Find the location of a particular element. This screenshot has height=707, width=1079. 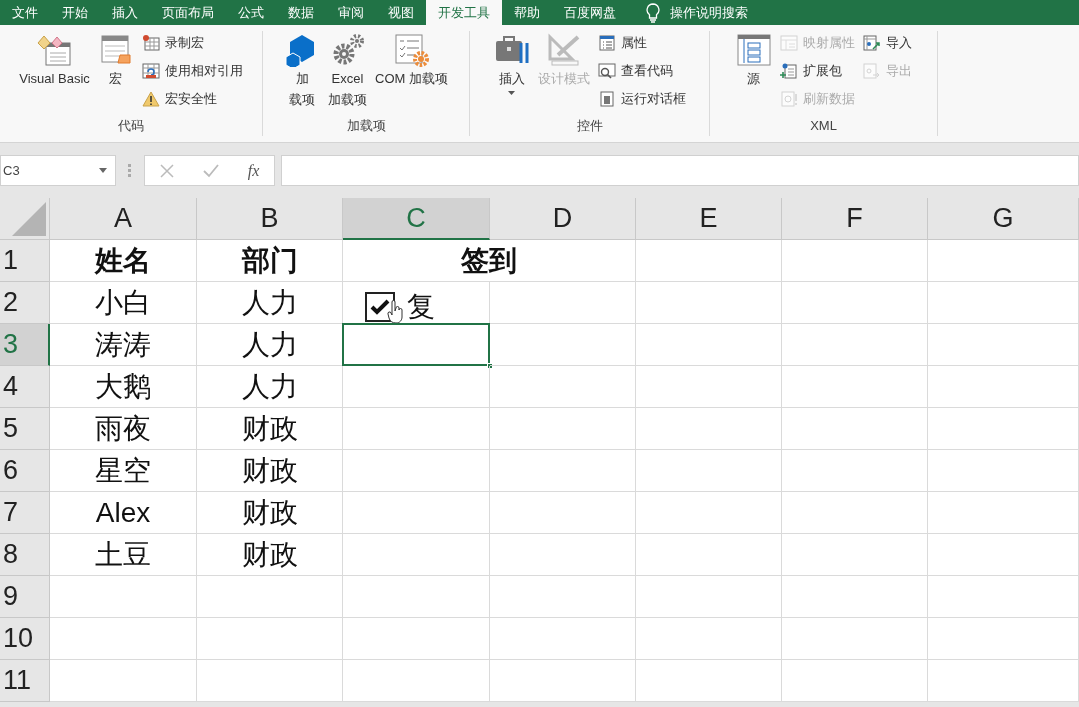

row-header: 3 is located at coordinates (25, 345).